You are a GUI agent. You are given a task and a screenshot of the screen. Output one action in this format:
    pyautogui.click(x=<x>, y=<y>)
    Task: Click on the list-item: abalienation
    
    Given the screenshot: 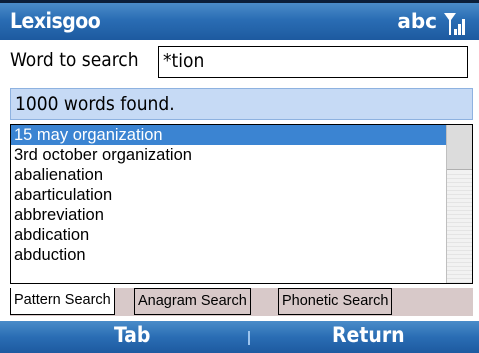 What is the action you would take?
    pyautogui.click(x=228, y=175)
    